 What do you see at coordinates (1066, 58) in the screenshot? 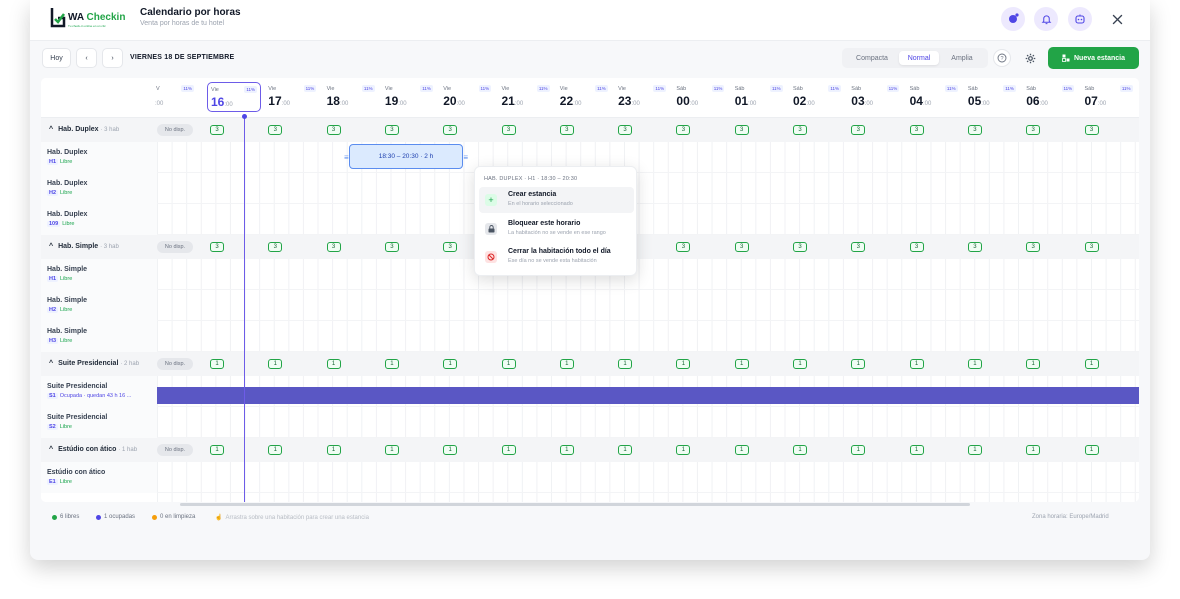
I see `new-stay-icon` at bounding box center [1066, 58].